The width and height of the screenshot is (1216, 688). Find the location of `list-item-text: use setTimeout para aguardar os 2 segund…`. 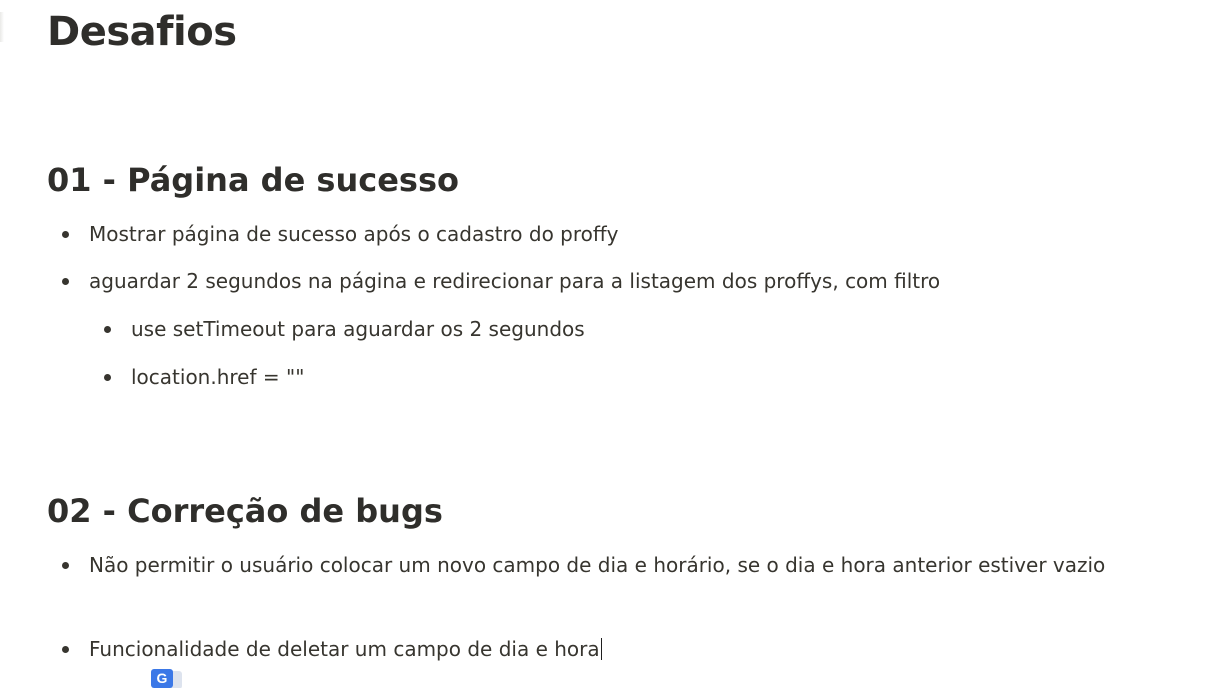

list-item-text: use setTimeout para aguardar os 2 segund… is located at coordinates (358, 329).